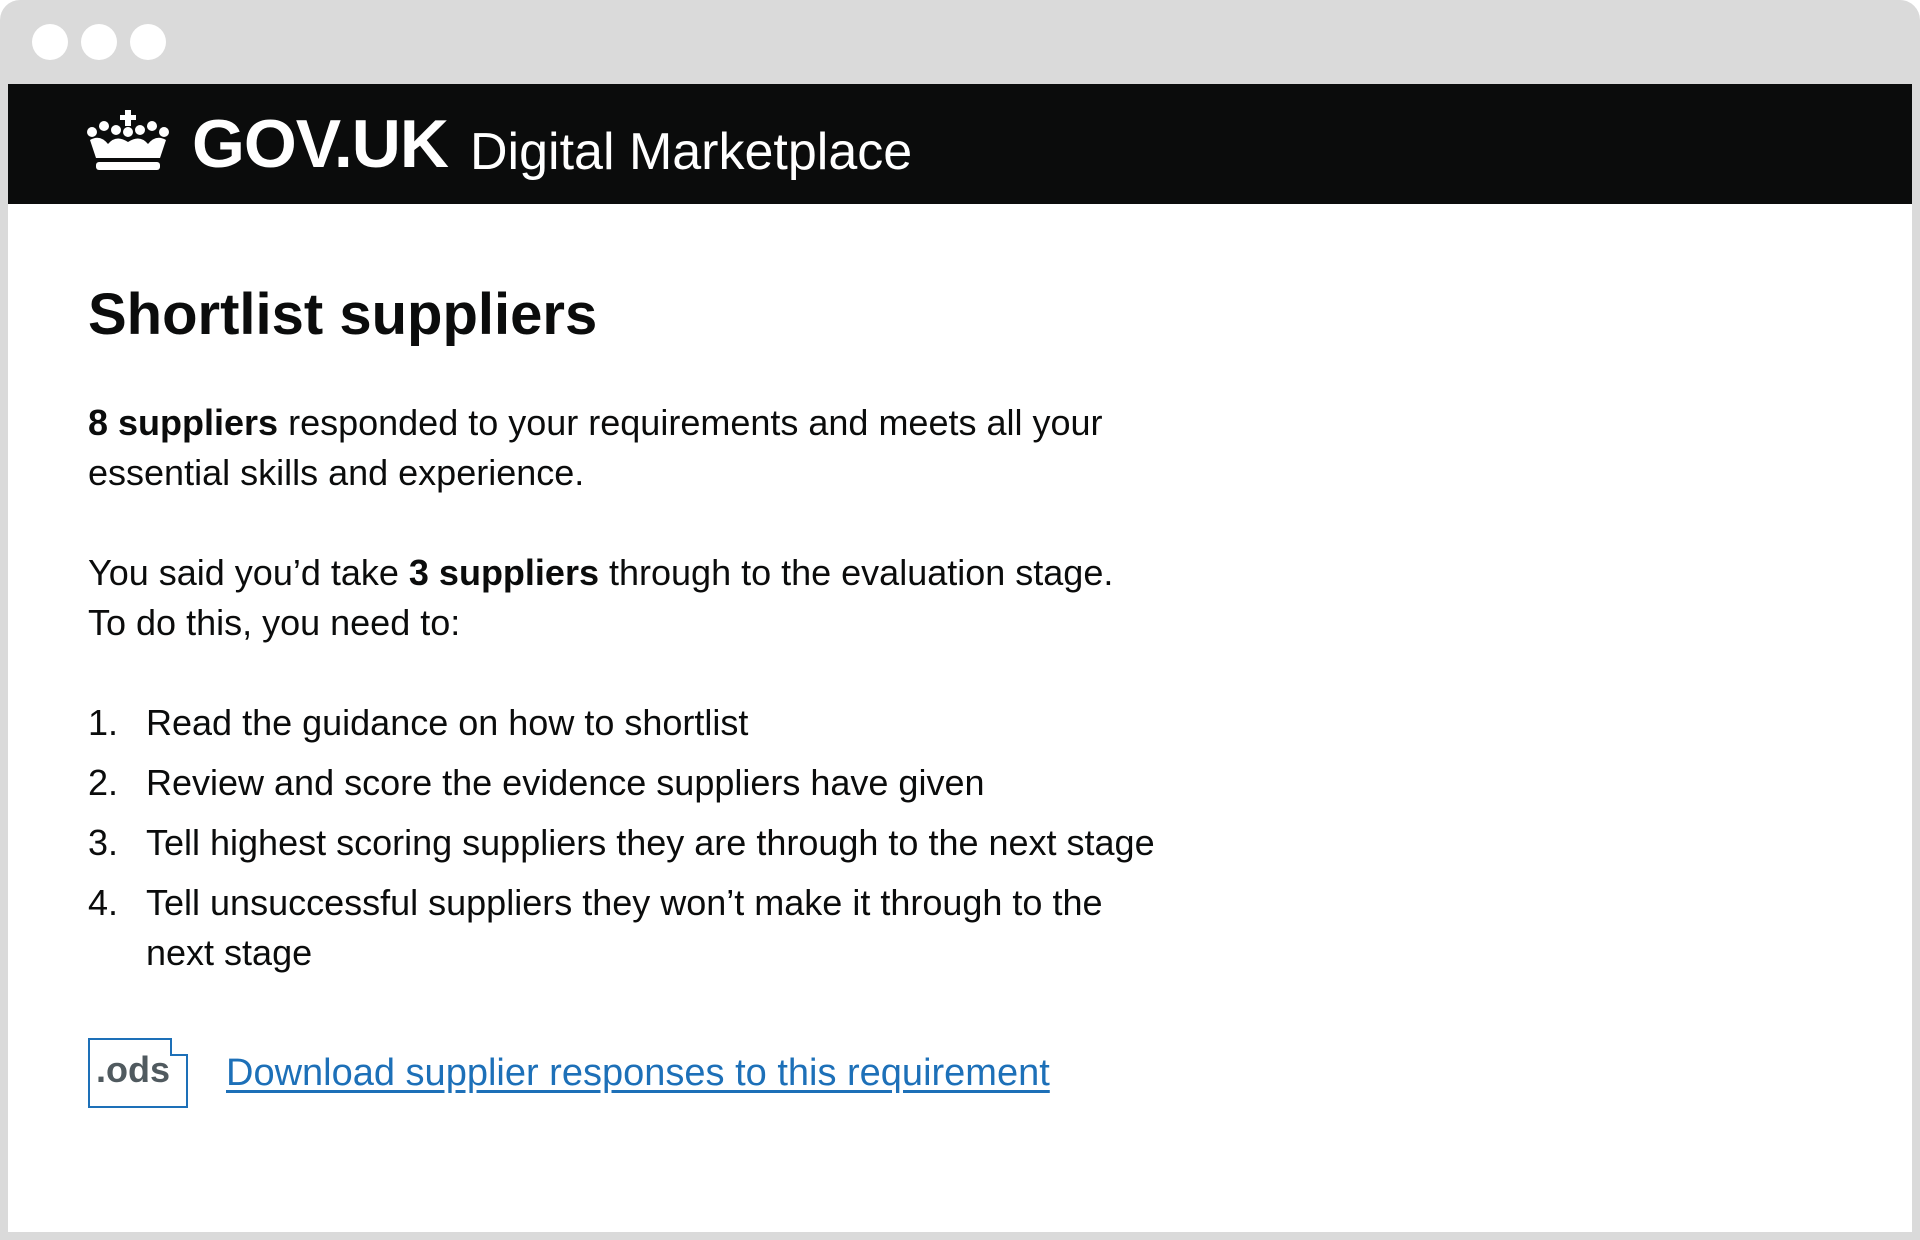 This screenshot has width=1920, height=1240. Describe the element at coordinates (503, 572) in the screenshot. I see `evaluation-supplier-count: 3 suppliers` at that location.